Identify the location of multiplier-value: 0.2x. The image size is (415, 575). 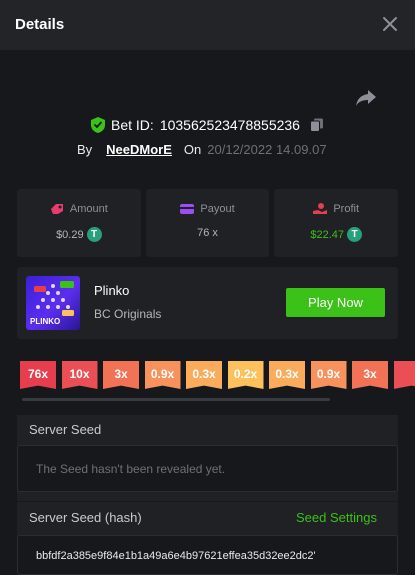
(246, 374).